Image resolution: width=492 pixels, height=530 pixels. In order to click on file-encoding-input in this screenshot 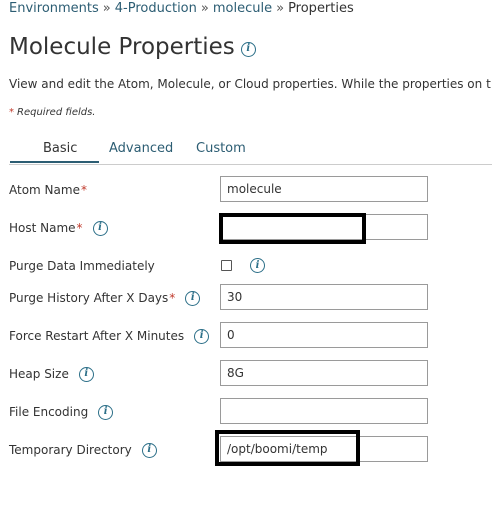, I will do `click(324, 411)`.